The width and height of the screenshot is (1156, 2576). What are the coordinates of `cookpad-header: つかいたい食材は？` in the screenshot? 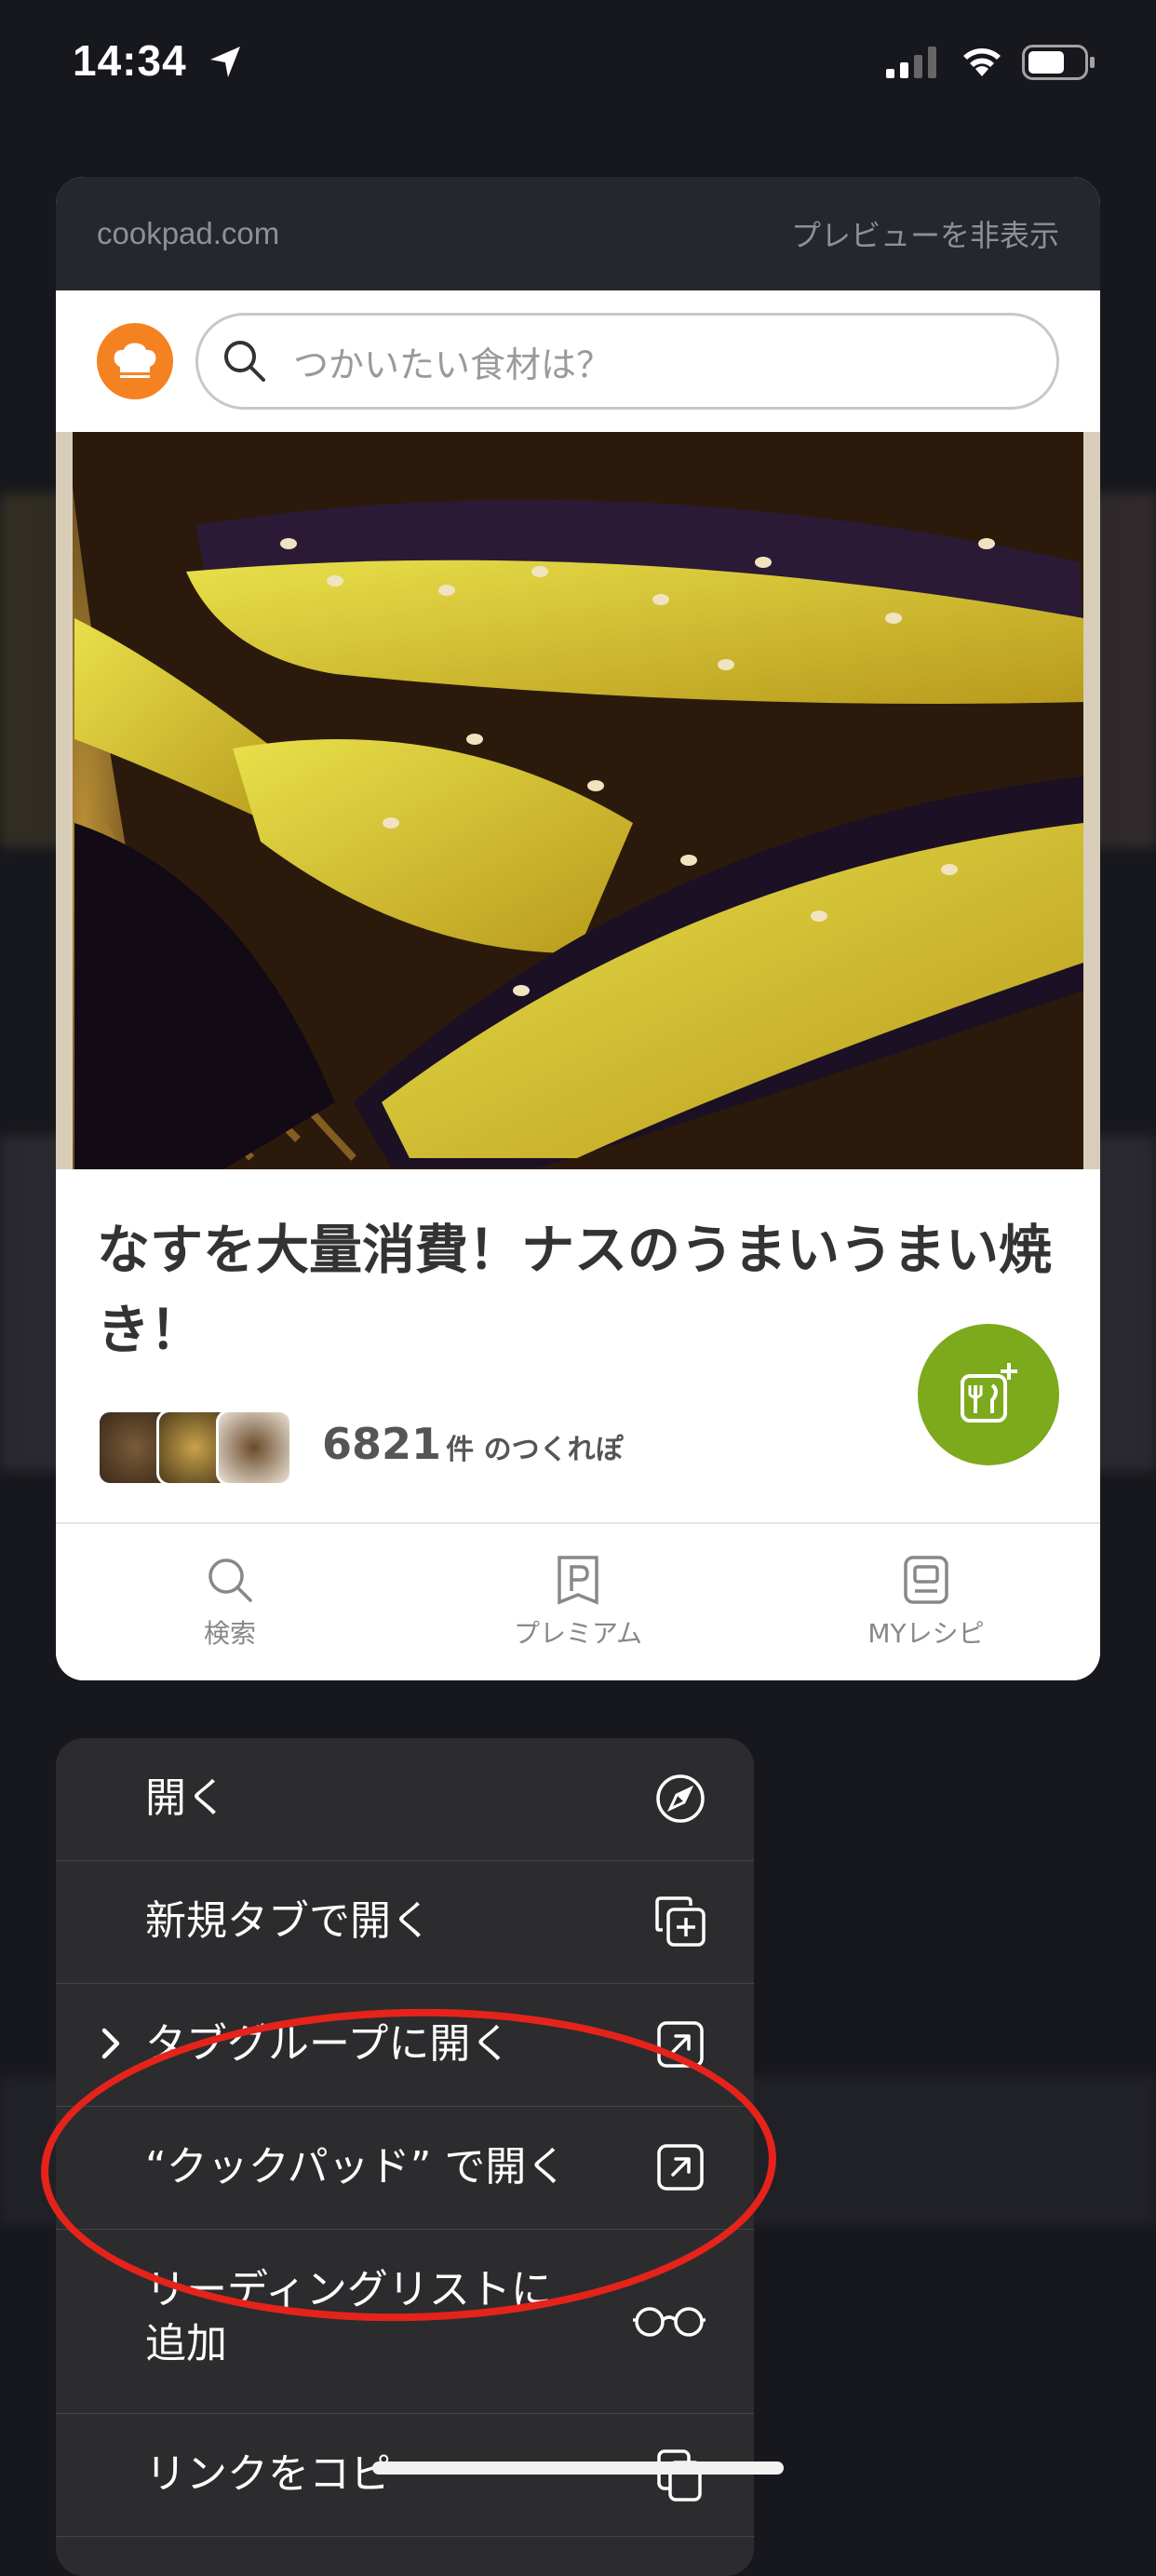 It's located at (578, 361).